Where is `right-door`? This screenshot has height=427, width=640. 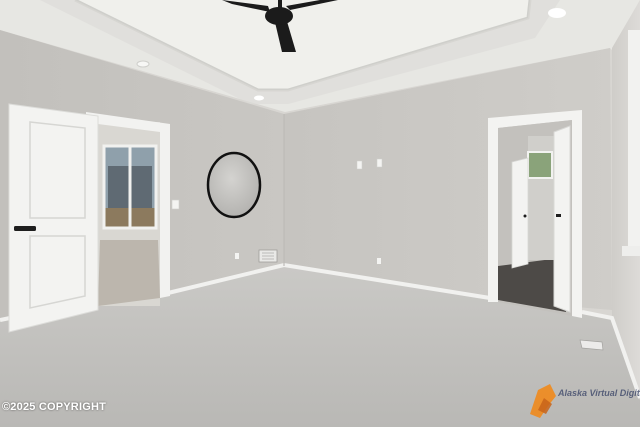 right-door is located at coordinates (562, 219).